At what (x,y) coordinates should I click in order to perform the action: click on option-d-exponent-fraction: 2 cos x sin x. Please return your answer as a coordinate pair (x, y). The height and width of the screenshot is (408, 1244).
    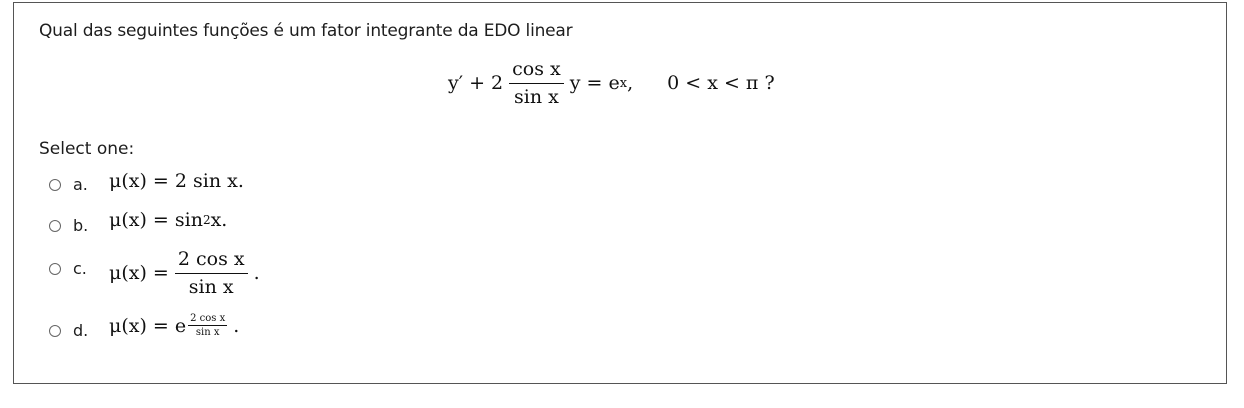
    Looking at the image, I should click on (208, 325).